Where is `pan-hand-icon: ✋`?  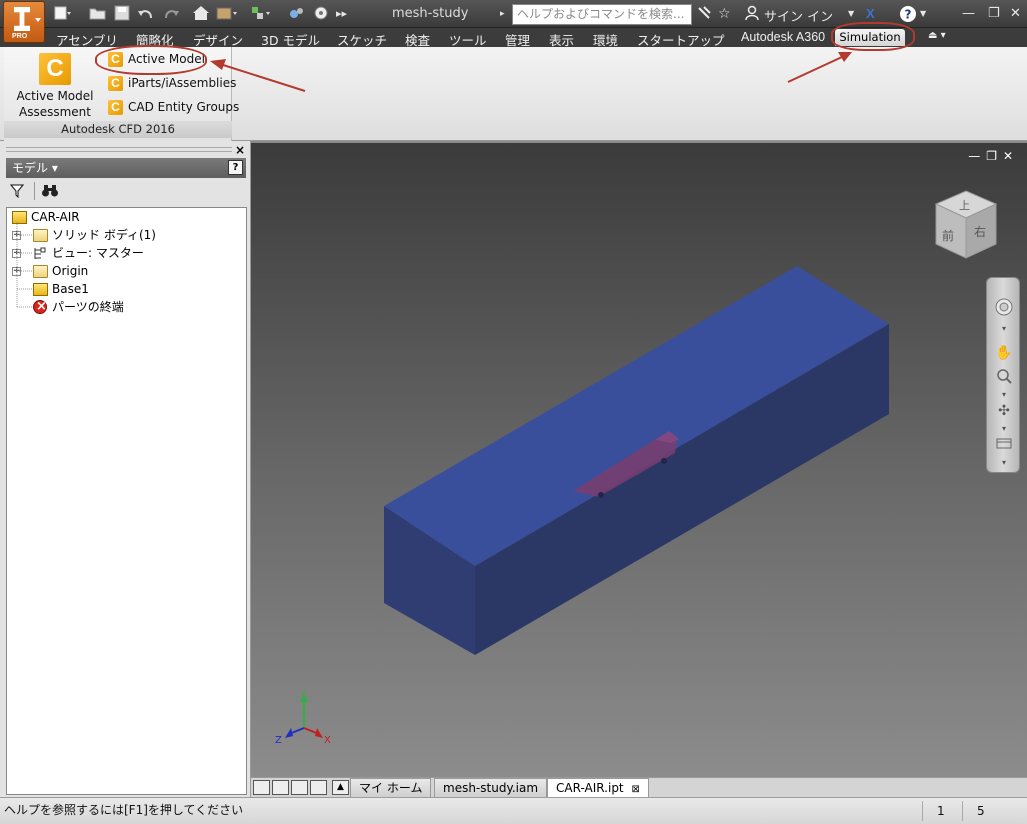
pan-hand-icon: ✋ is located at coordinates (1004, 353).